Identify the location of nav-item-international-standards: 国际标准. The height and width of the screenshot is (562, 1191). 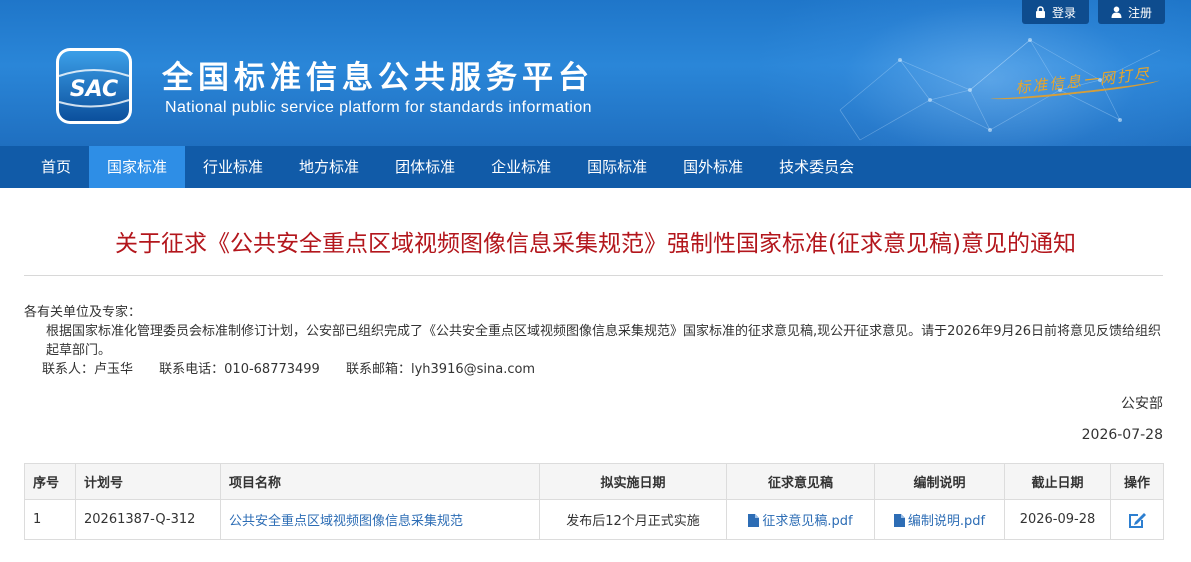
(617, 167).